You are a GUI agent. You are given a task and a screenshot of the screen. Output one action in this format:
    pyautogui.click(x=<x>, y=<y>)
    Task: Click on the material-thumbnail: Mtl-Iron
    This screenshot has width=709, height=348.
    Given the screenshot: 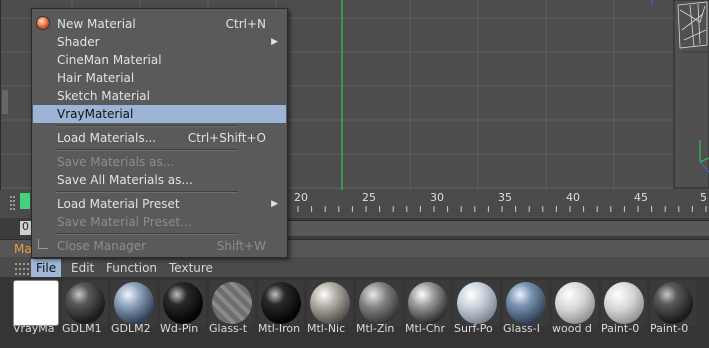 What is the action you would take?
    pyautogui.click(x=281, y=309)
    